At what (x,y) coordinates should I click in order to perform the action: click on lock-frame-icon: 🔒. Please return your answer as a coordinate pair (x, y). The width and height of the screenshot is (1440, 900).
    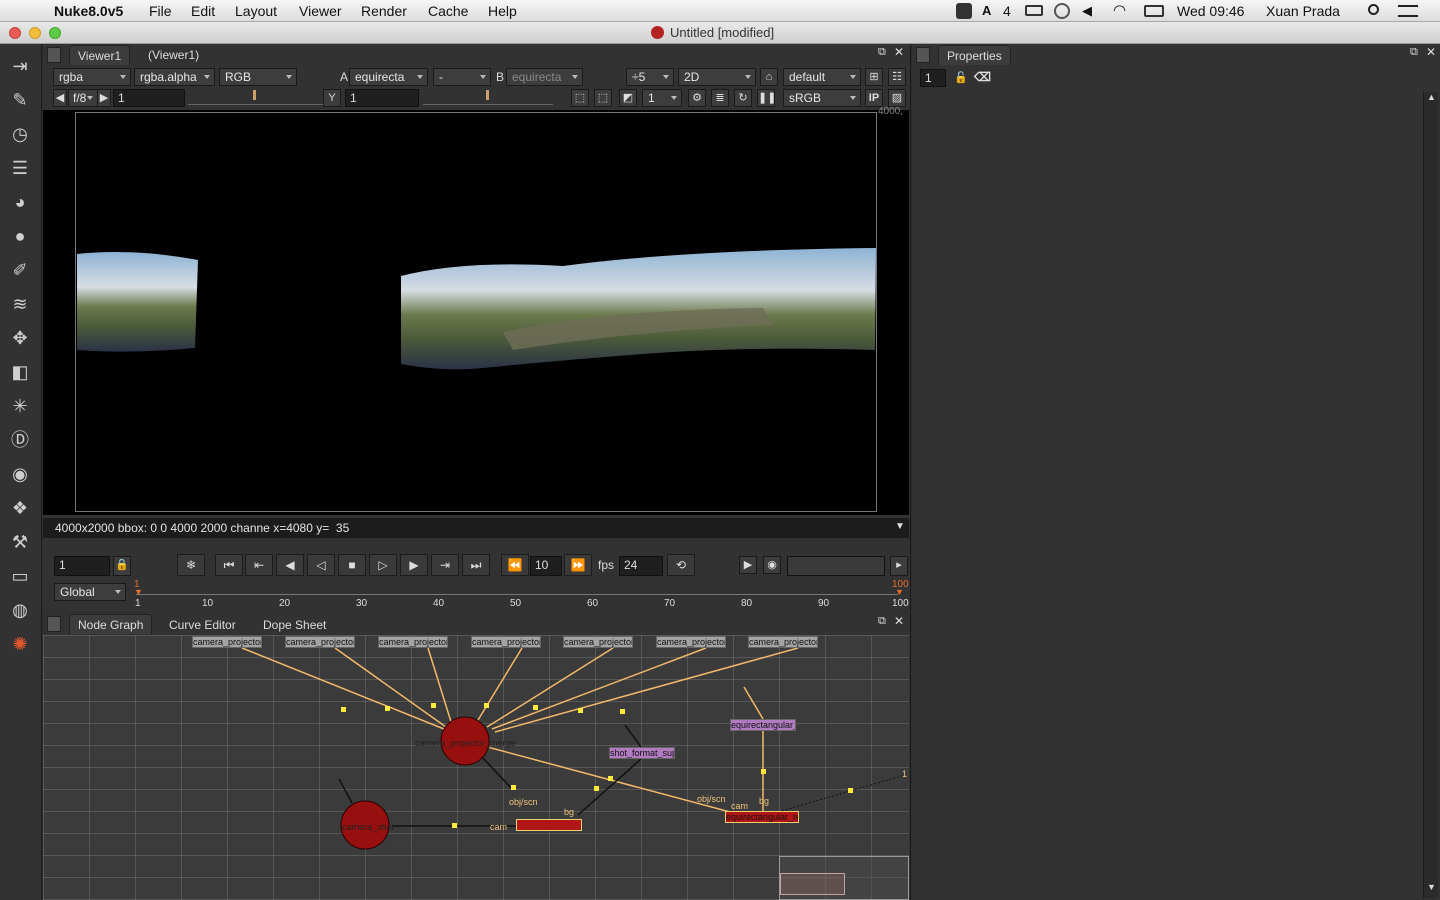
    Looking at the image, I should click on (122, 566).